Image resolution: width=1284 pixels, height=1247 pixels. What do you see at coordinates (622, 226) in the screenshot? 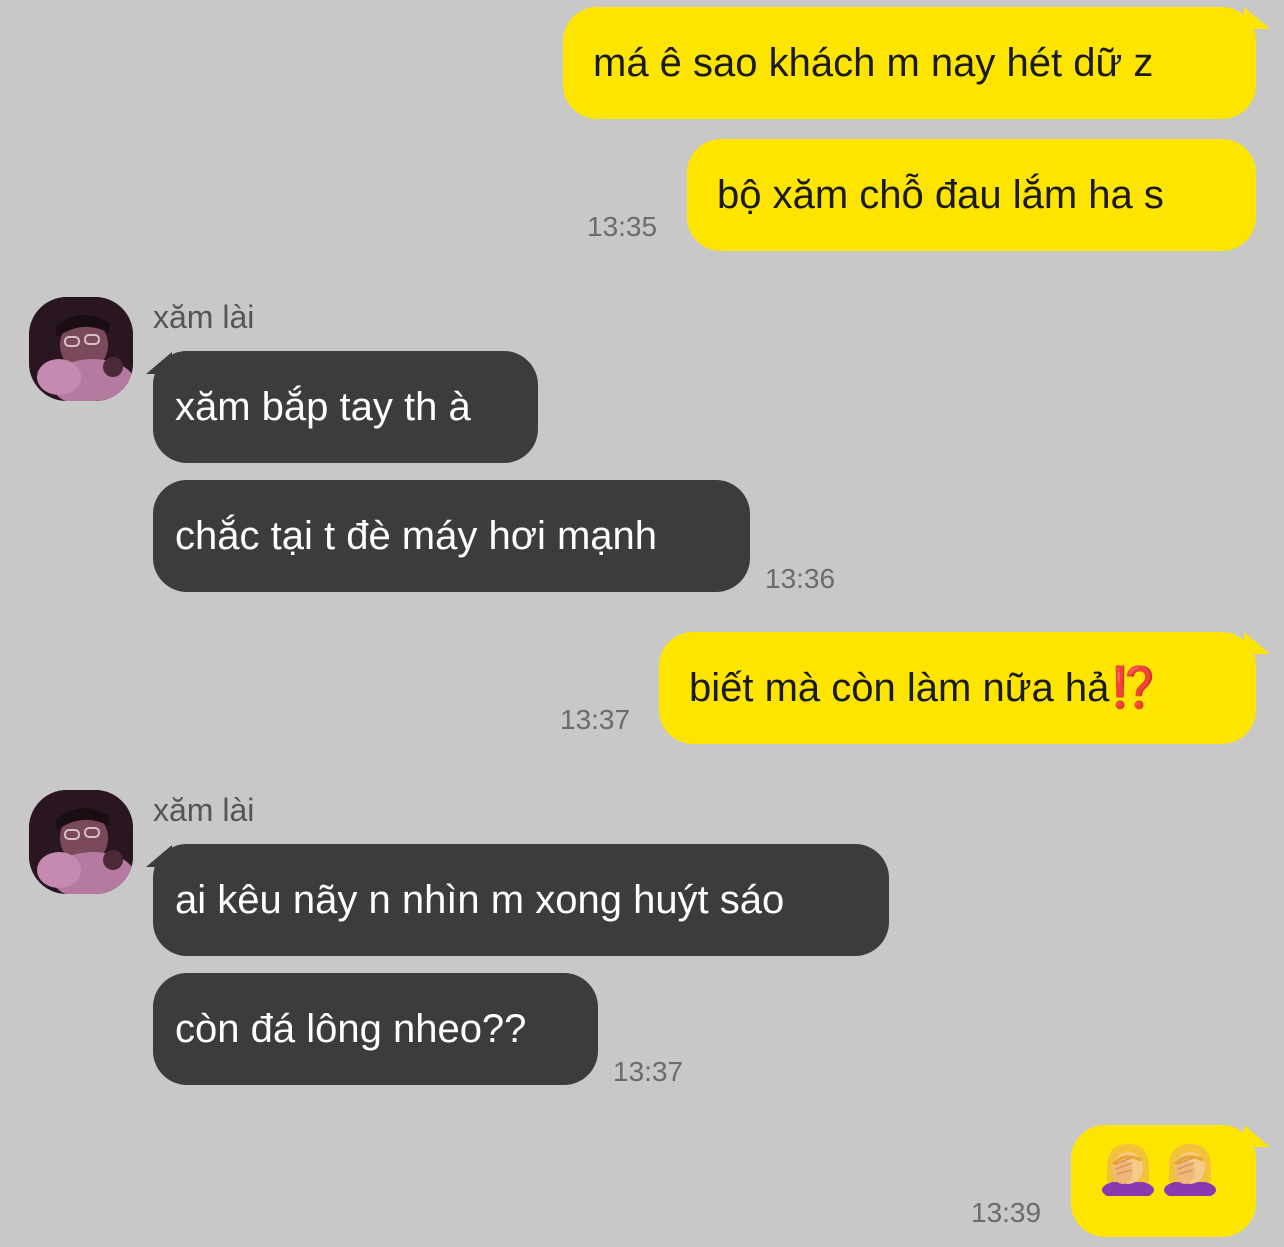
I see `message-timestamp: 13:35` at bounding box center [622, 226].